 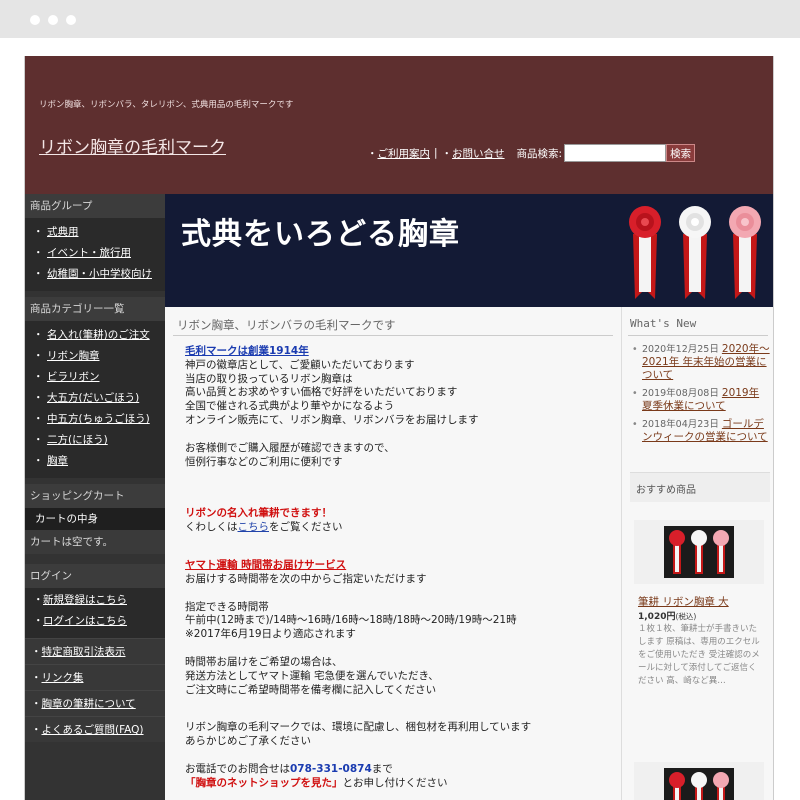 What do you see at coordinates (358, 727) in the screenshot?
I see `eco-line: リボン胸章の毛利マークでは、環境に配慮し、梱包材を再利用しています` at bounding box center [358, 727].